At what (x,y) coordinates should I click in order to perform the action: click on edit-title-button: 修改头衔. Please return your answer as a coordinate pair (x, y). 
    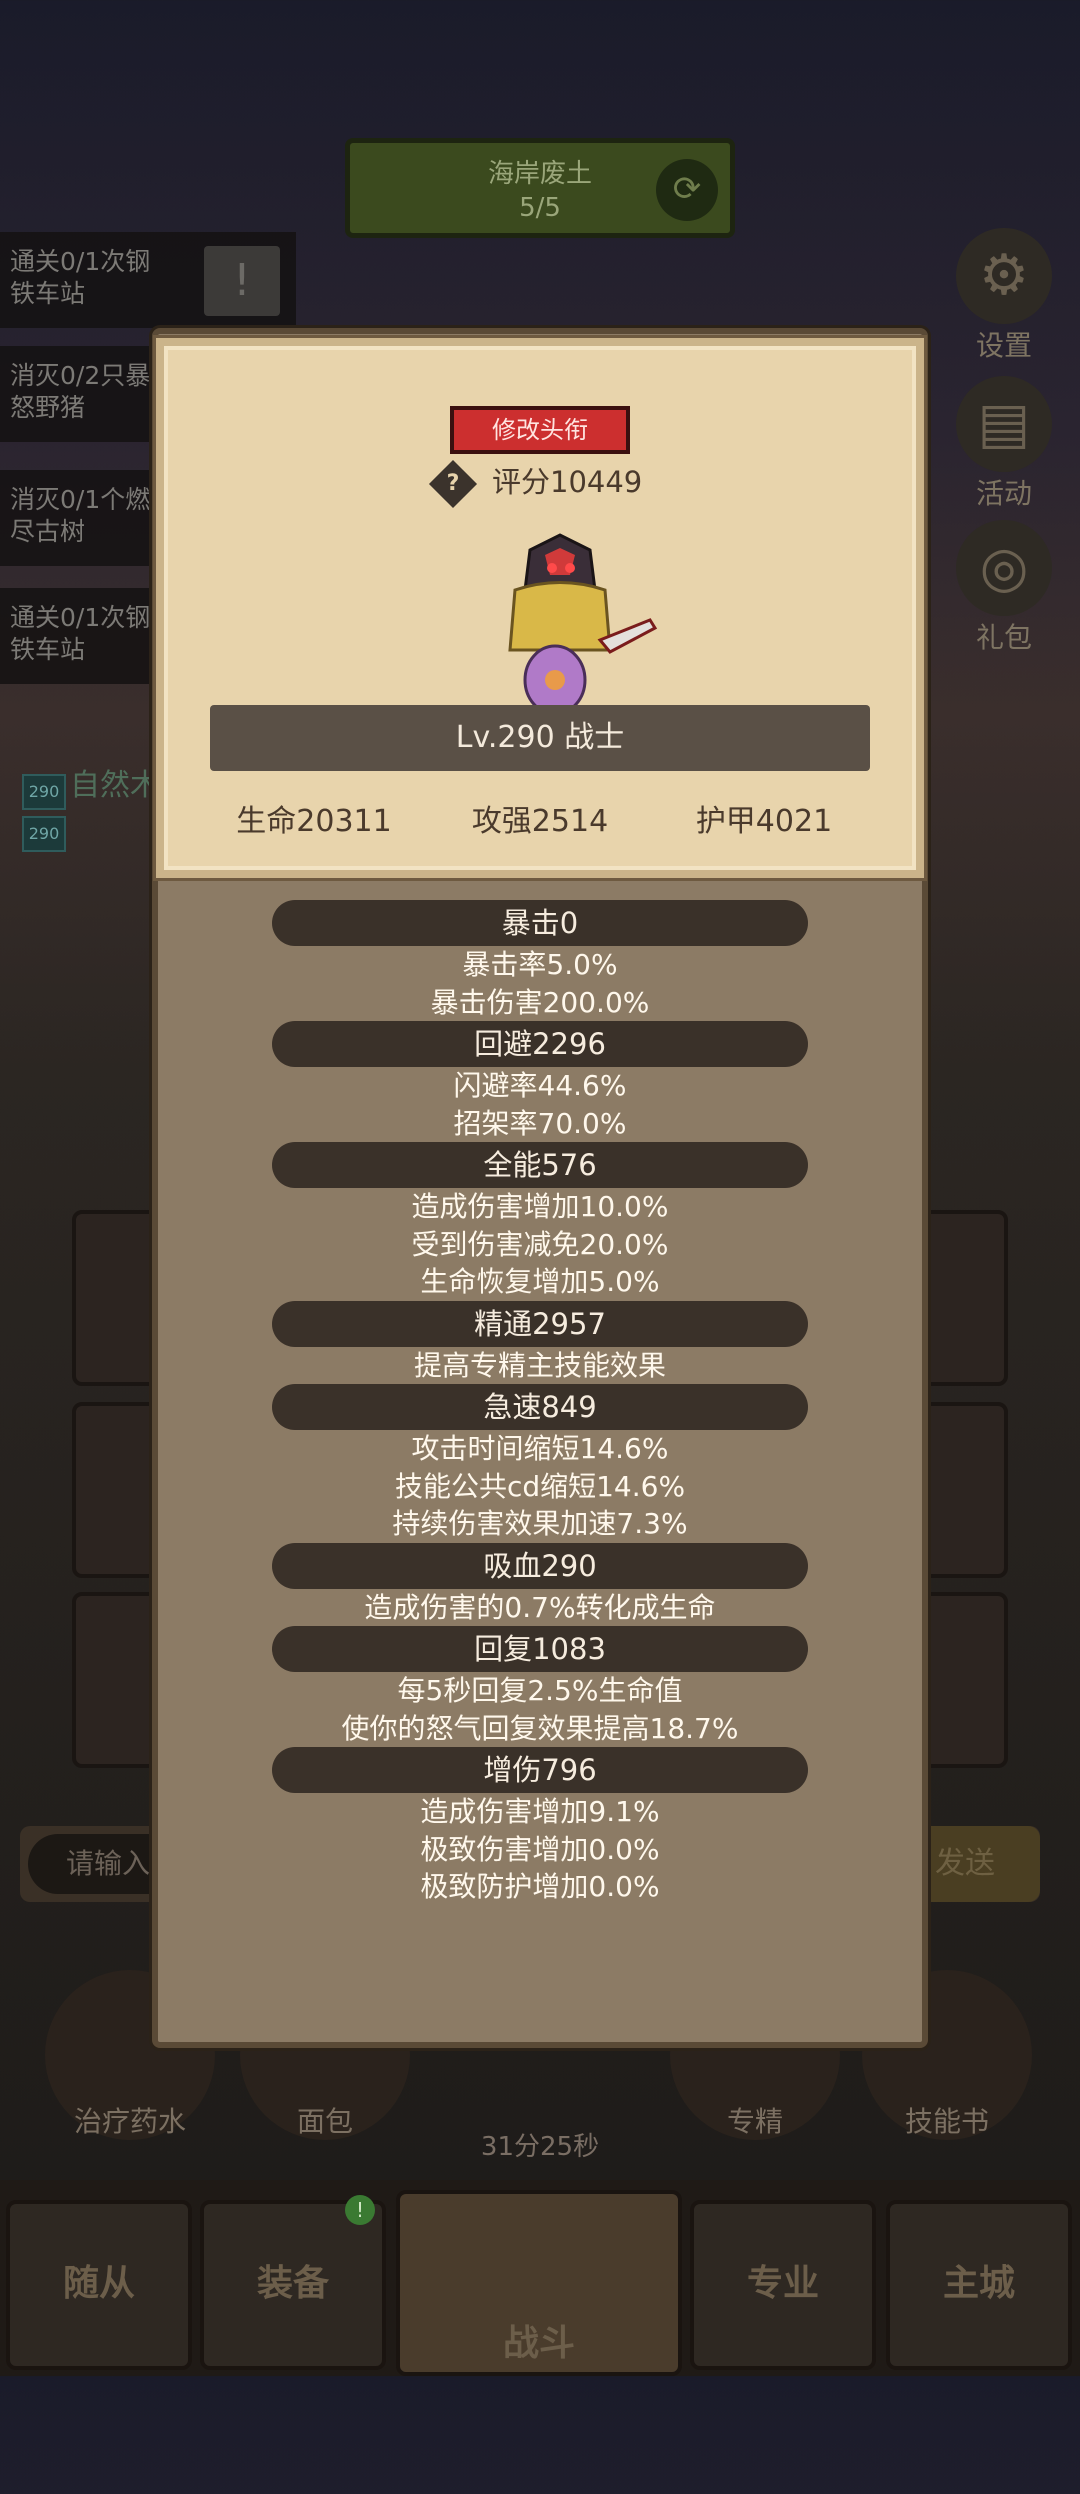
    Looking at the image, I should click on (540, 430).